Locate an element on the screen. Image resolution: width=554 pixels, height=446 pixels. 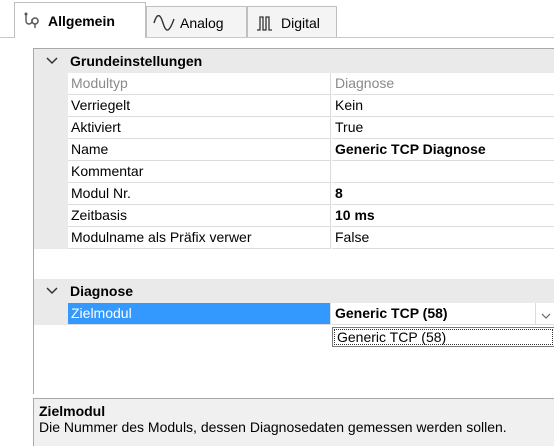
tab-analog: Analog is located at coordinates (196, 22).